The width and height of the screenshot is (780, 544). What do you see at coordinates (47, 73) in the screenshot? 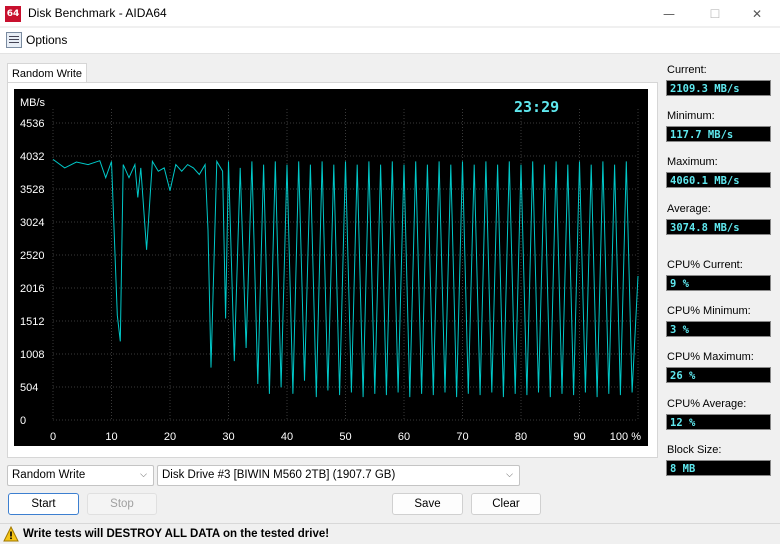
I see `tab-random-write: Random Write` at bounding box center [47, 73].